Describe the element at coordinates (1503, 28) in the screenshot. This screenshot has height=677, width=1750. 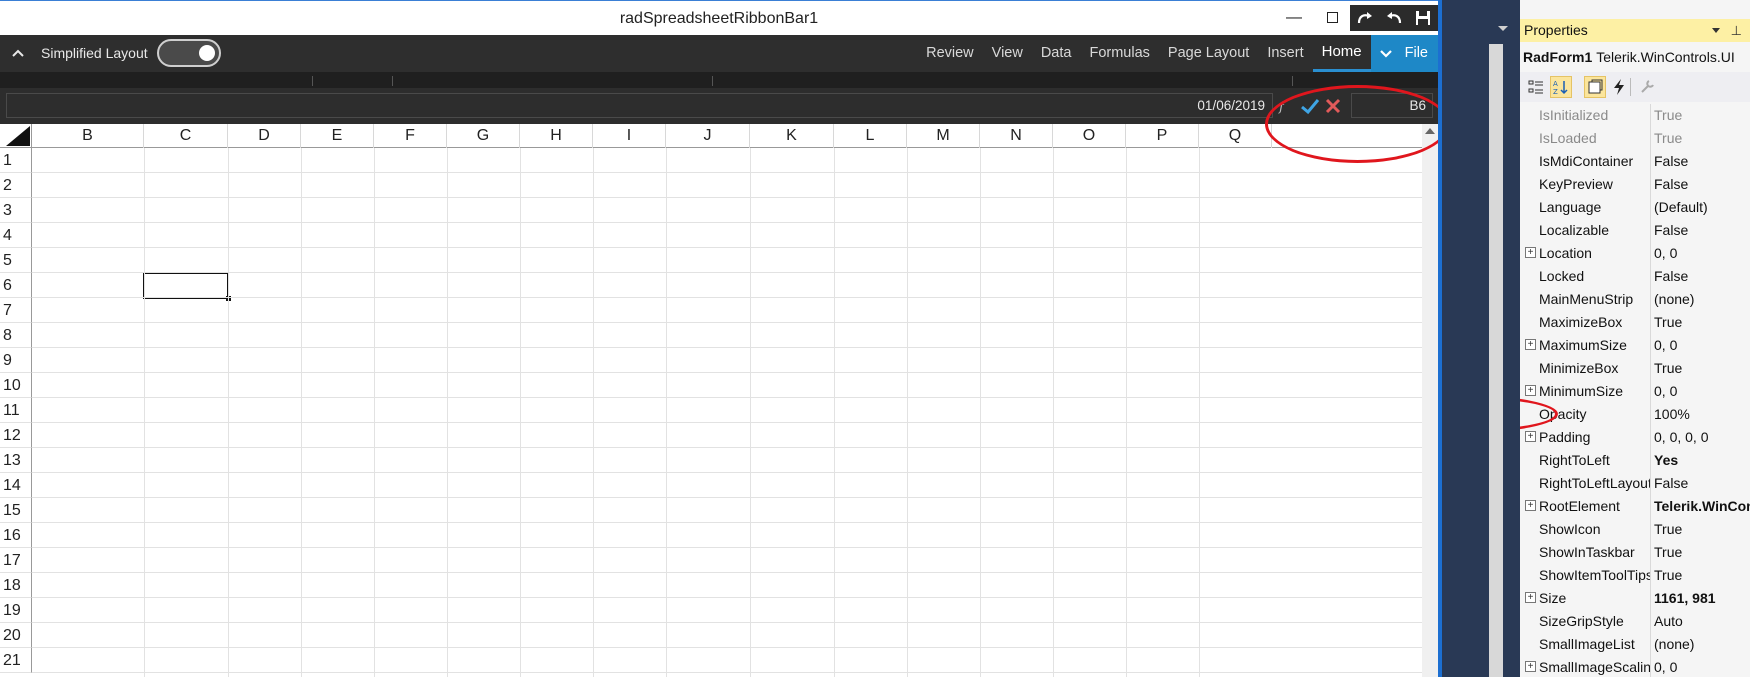
I see `chevron-down-icon` at that location.